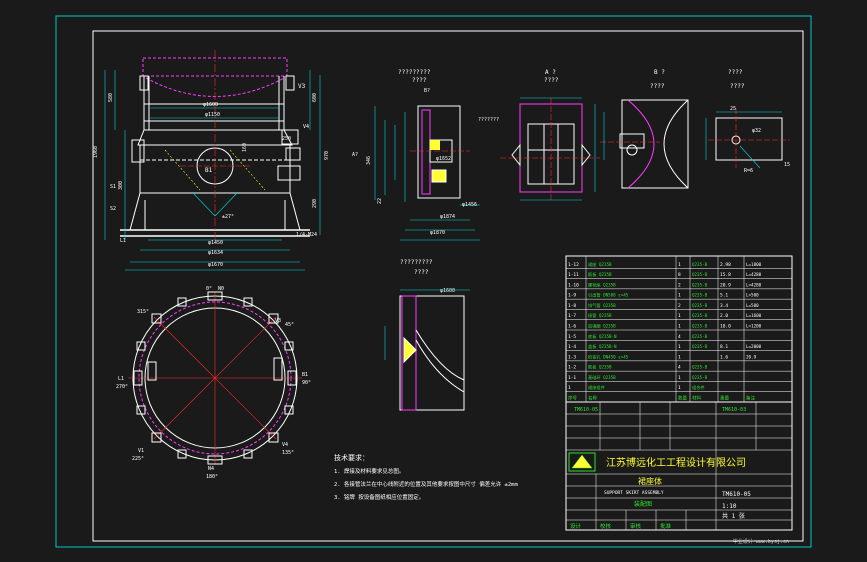  I want to click on parts-cell: 20.9, so click(751, 356).